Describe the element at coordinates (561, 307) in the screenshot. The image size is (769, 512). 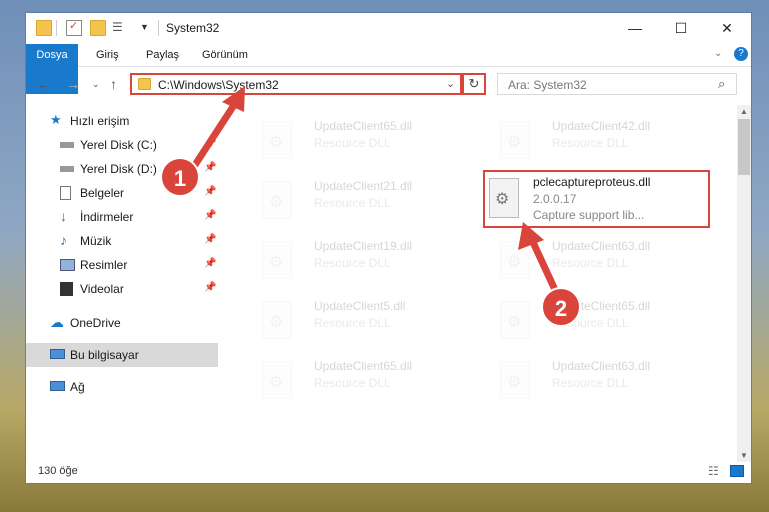
I see `step-2-badge: 2` at that location.